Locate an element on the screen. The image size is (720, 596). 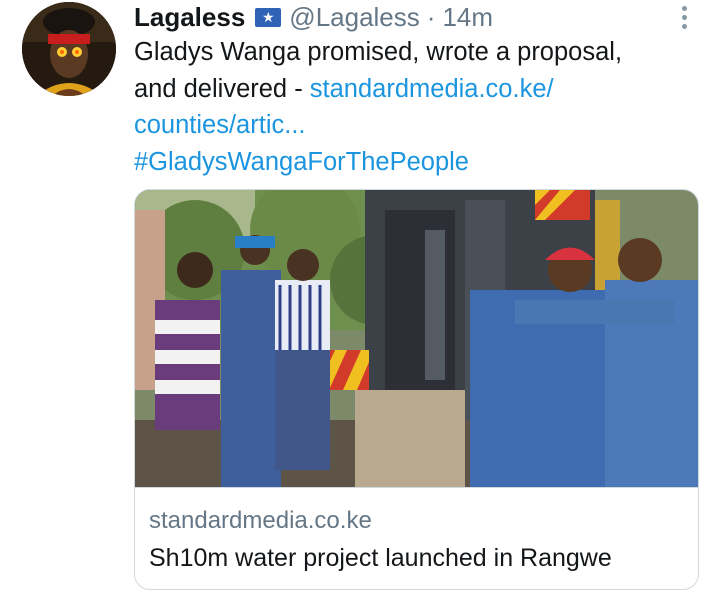
tweet-text-line: and delivered - standardmedia.co.ke/ is located at coordinates (414, 89).